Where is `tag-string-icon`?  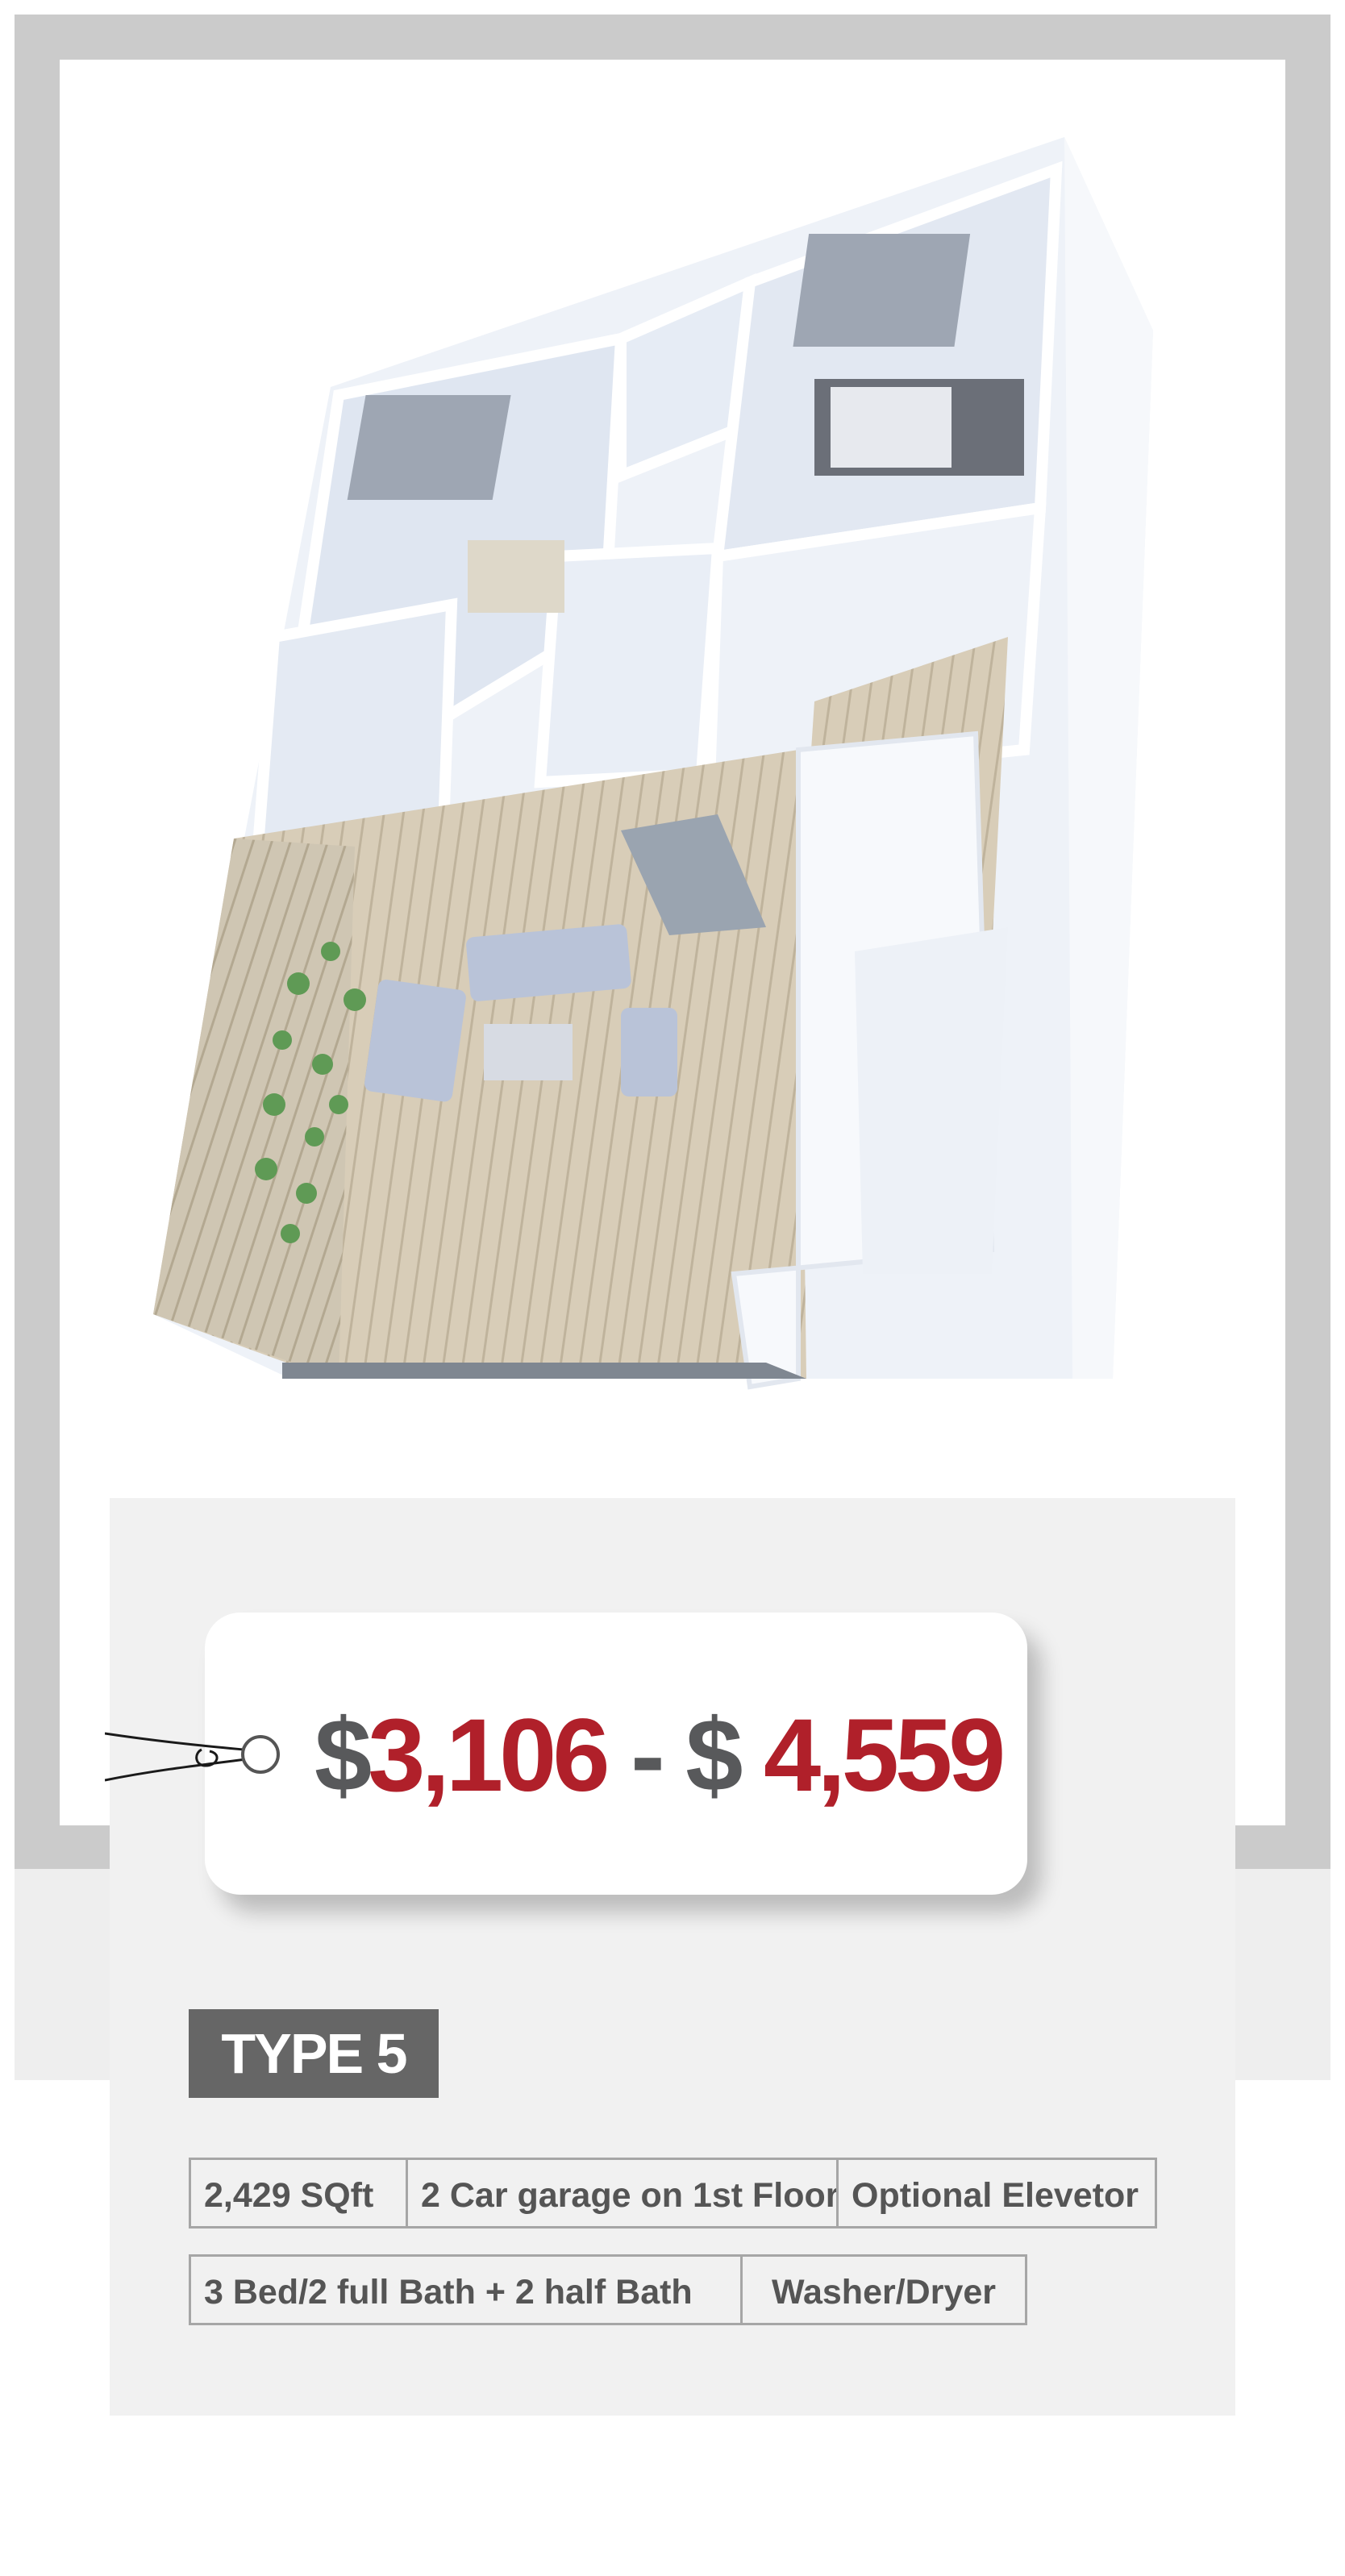 tag-string-icon is located at coordinates (192, 1757).